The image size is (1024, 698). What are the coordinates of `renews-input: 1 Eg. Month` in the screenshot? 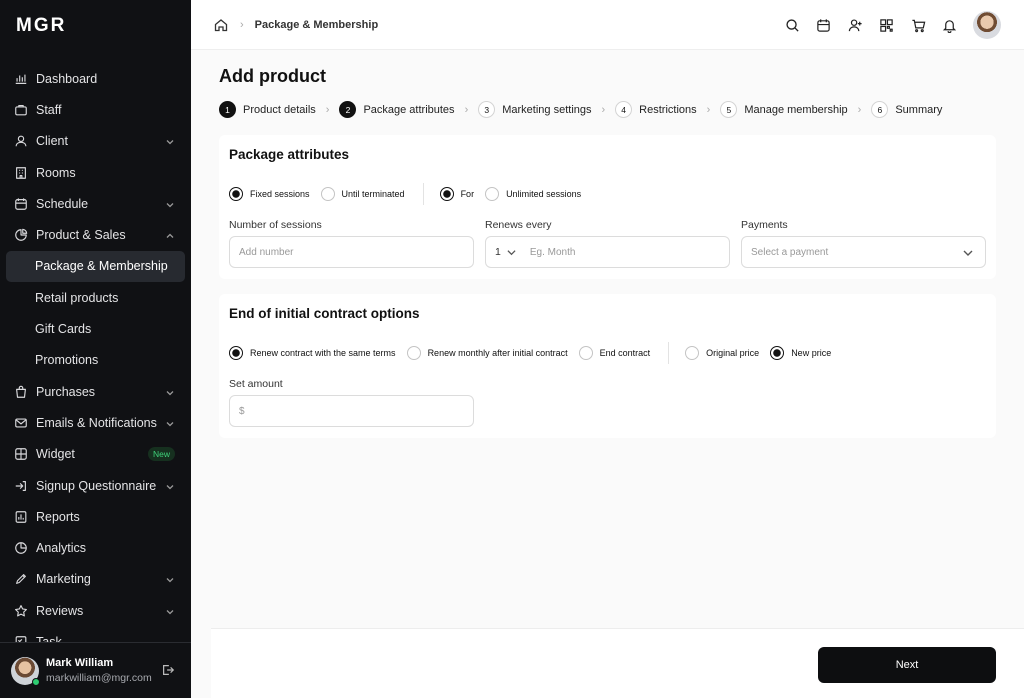 It's located at (607, 252).